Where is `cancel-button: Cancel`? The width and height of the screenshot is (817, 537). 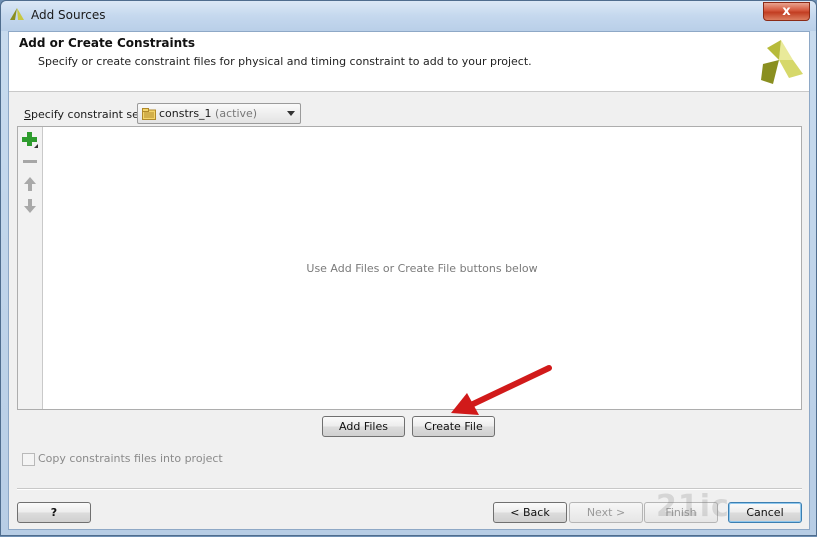 cancel-button: Cancel is located at coordinates (765, 512).